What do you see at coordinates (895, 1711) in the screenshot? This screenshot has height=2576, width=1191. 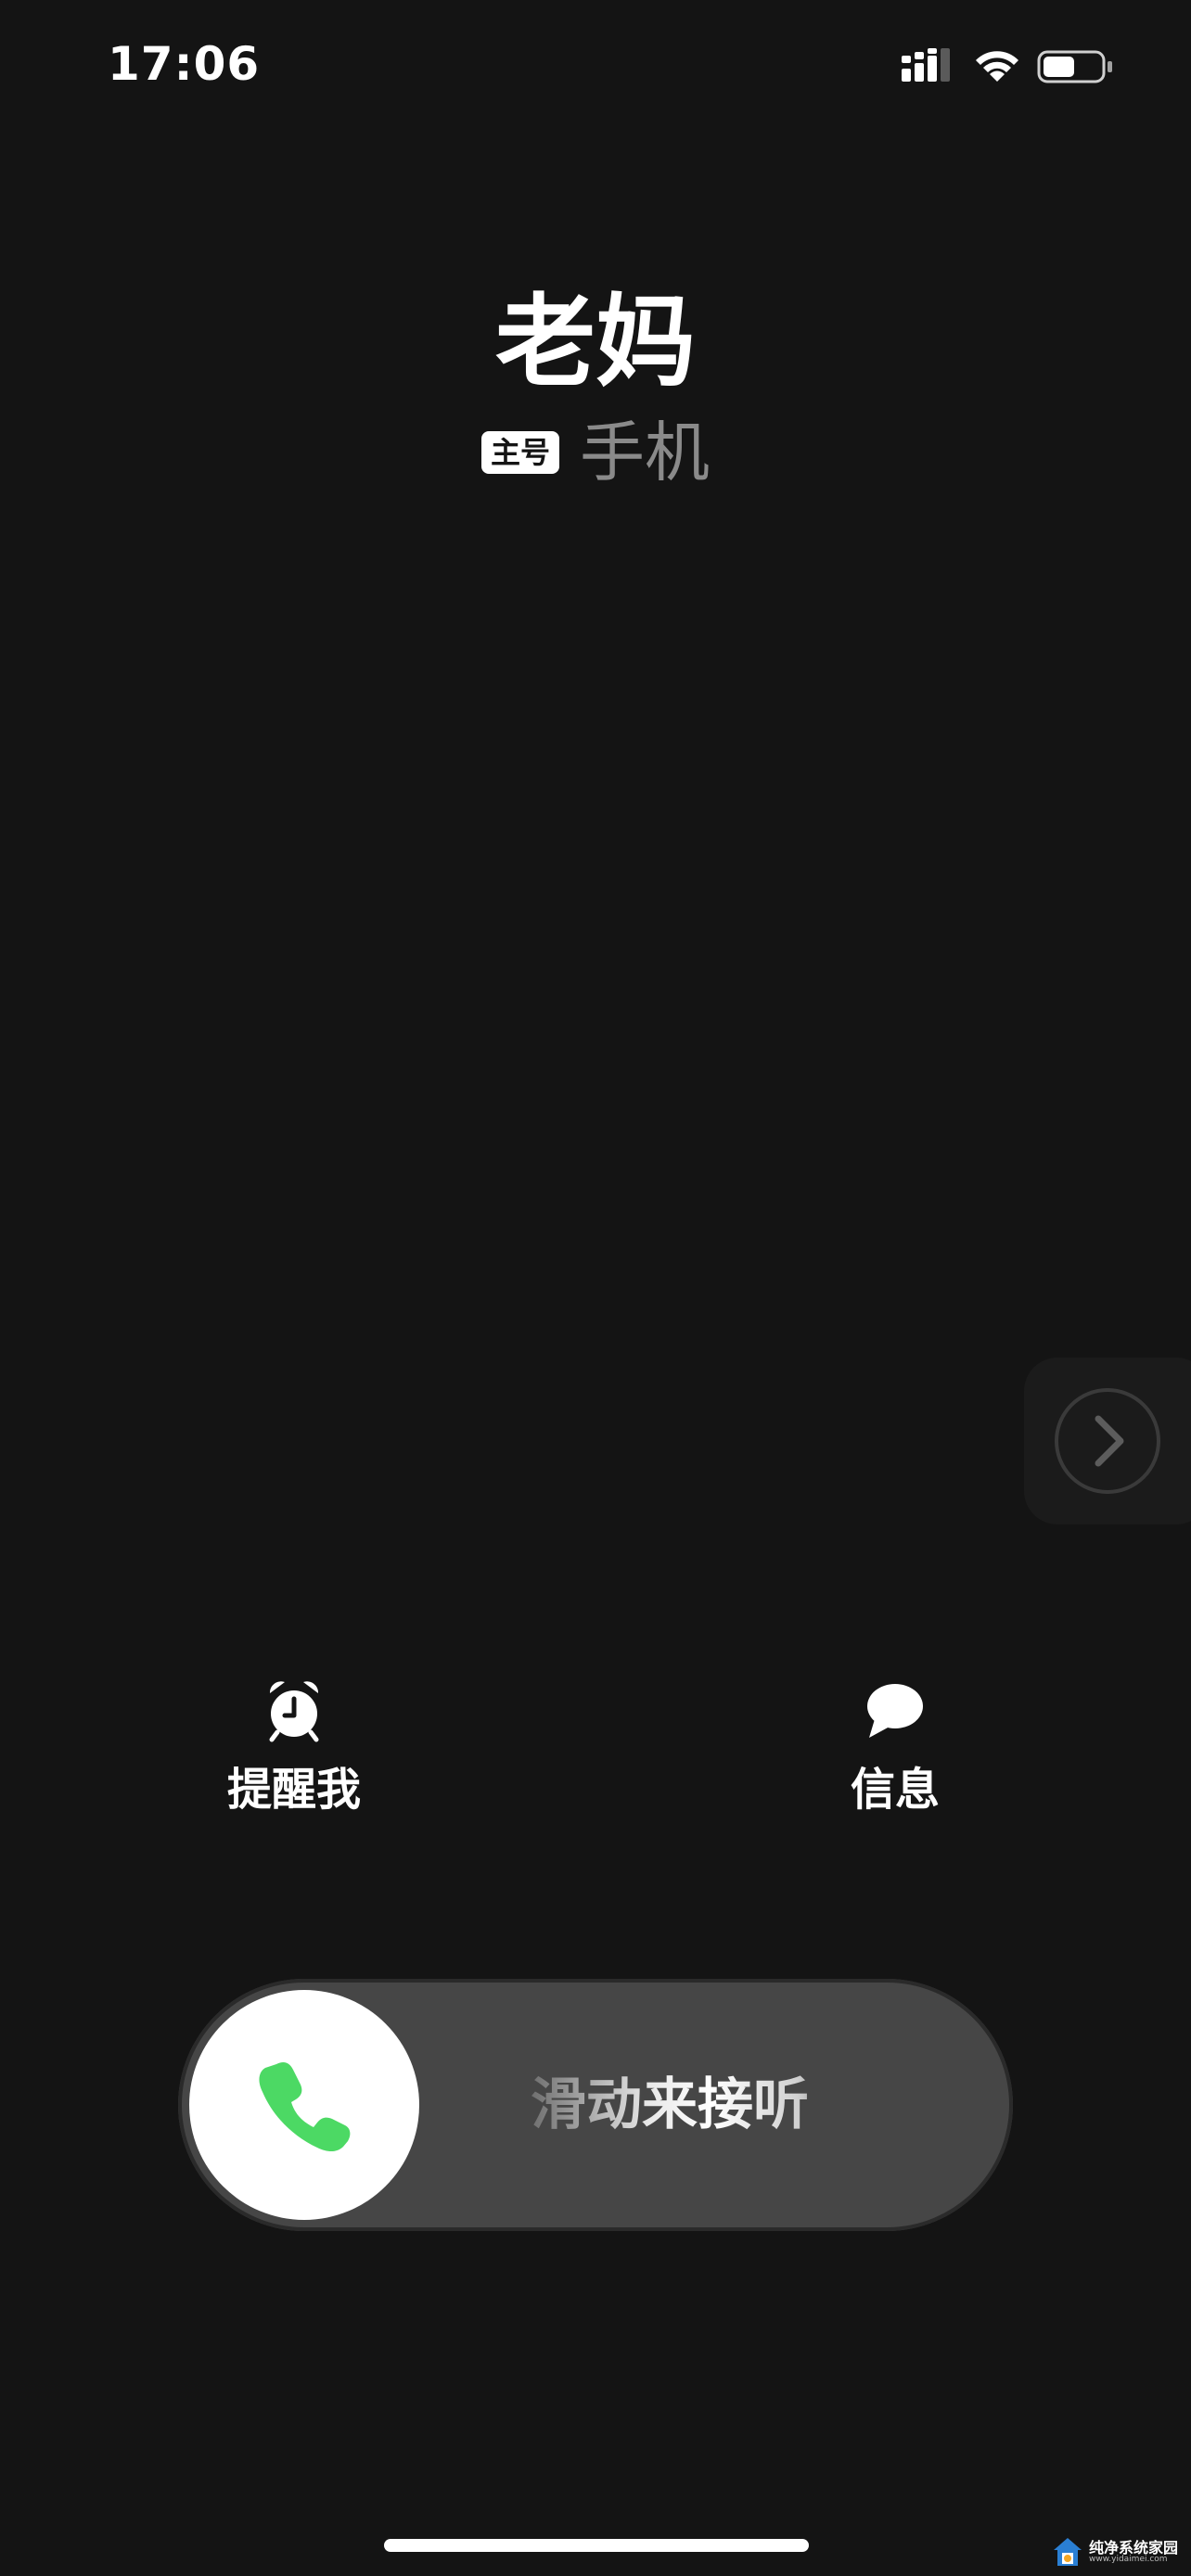 I see `speech-bubble-icon` at bounding box center [895, 1711].